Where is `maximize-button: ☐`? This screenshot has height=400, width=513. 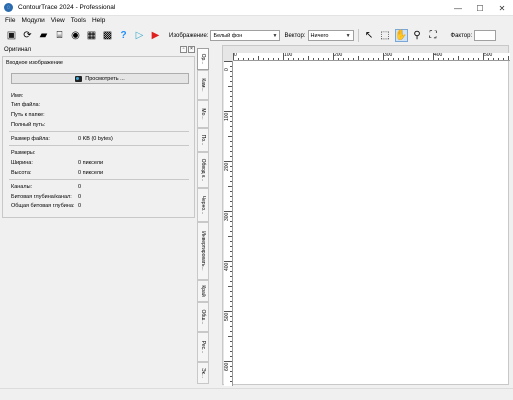
maximize-button: ☐ is located at coordinates (480, 8).